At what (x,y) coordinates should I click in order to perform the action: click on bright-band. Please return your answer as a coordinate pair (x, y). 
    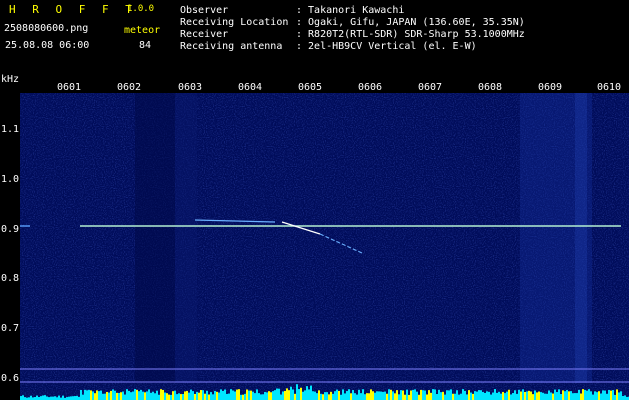
    Looking at the image, I should click on (186, 238).